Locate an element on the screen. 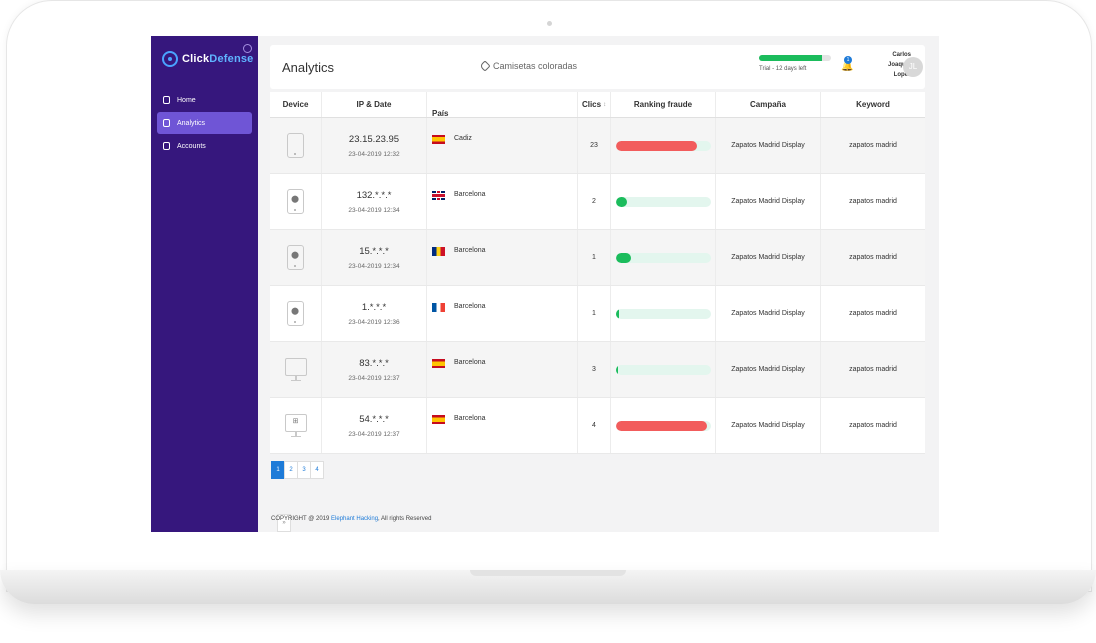  sidebar-item-accounts: Accounts is located at coordinates (204, 146).